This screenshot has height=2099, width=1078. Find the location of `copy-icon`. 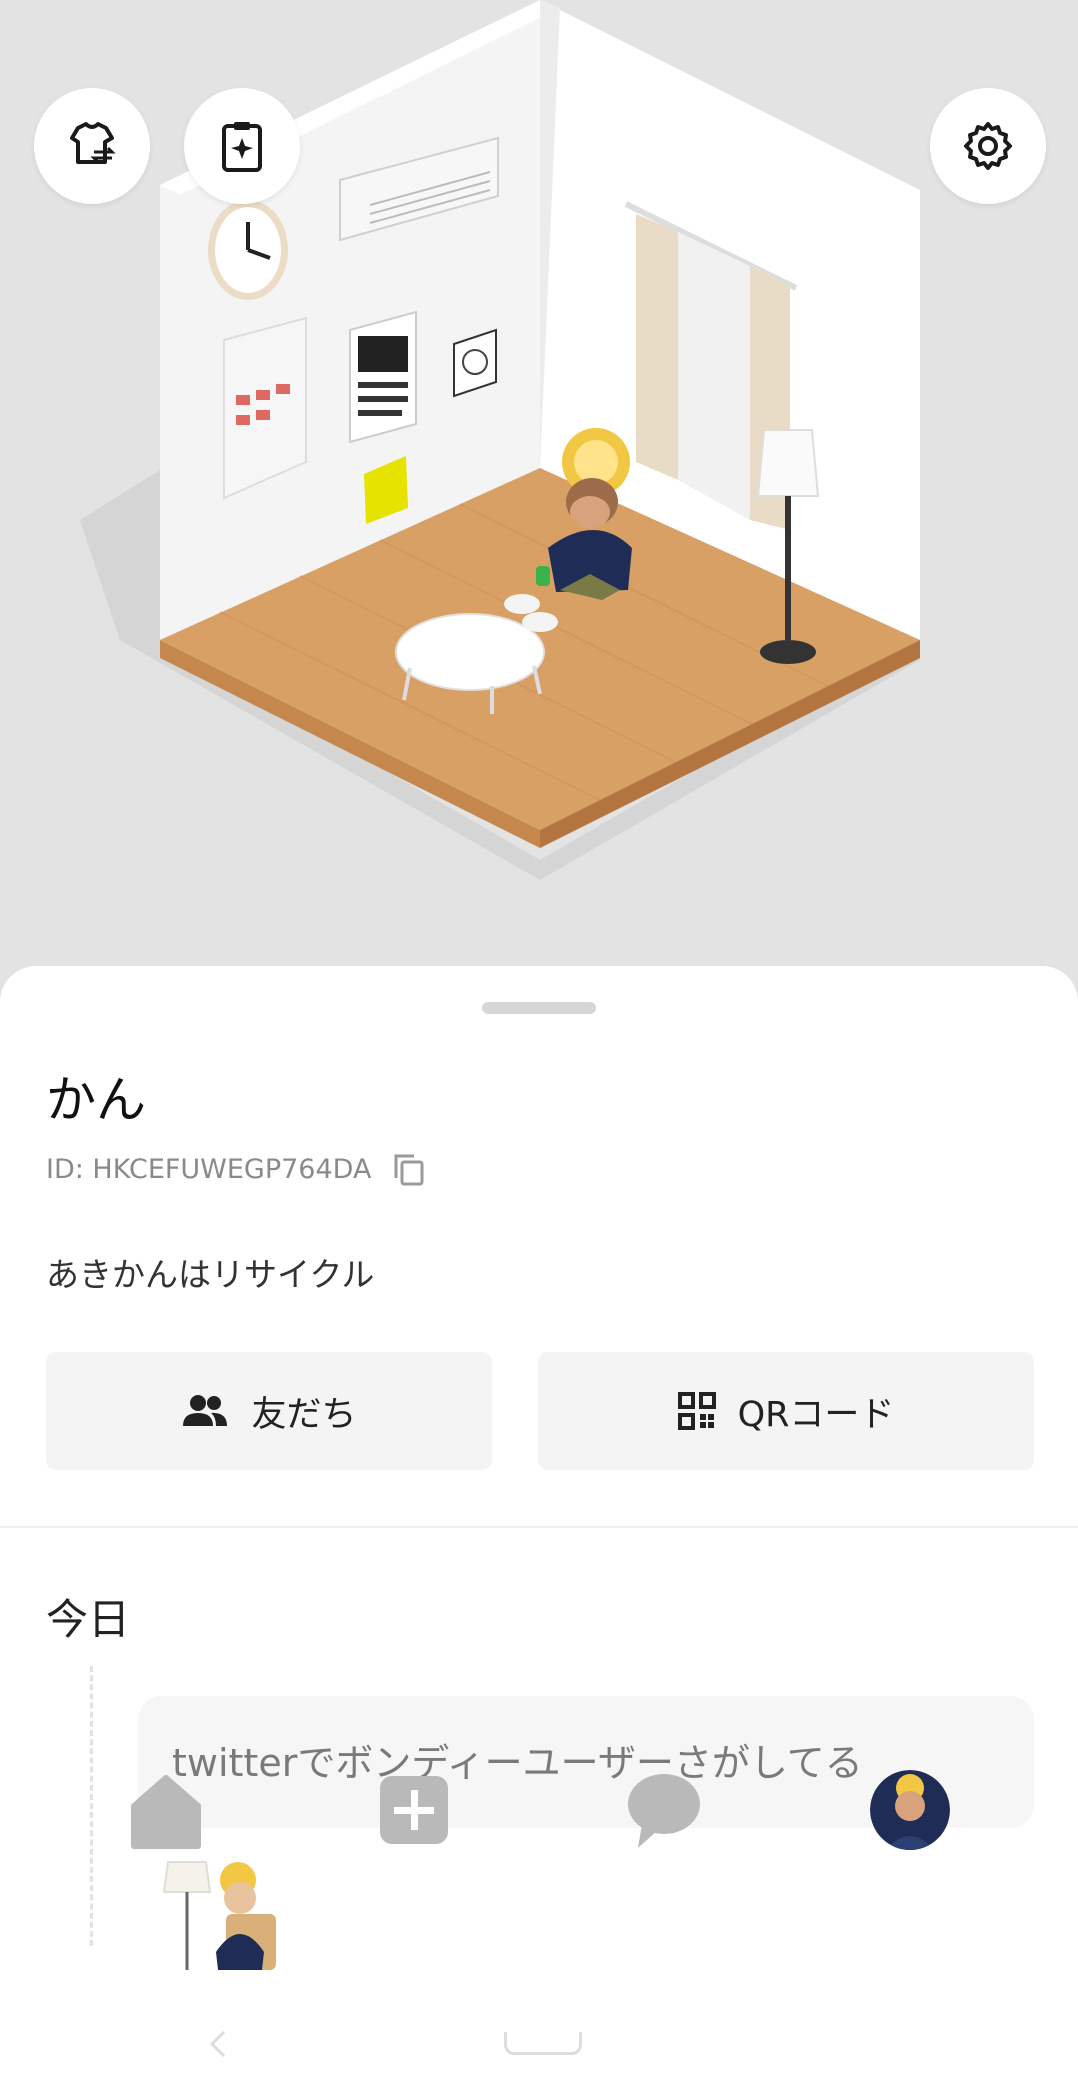

copy-icon is located at coordinates (409, 1170).